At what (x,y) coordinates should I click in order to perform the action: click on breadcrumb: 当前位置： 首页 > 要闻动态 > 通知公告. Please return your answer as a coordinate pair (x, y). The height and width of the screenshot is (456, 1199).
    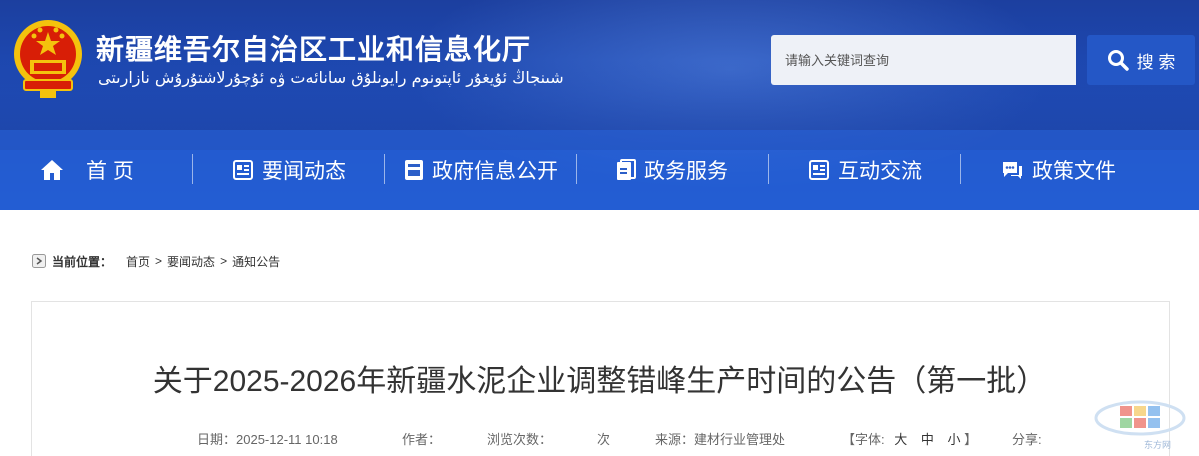
    Looking at the image, I should click on (156, 261).